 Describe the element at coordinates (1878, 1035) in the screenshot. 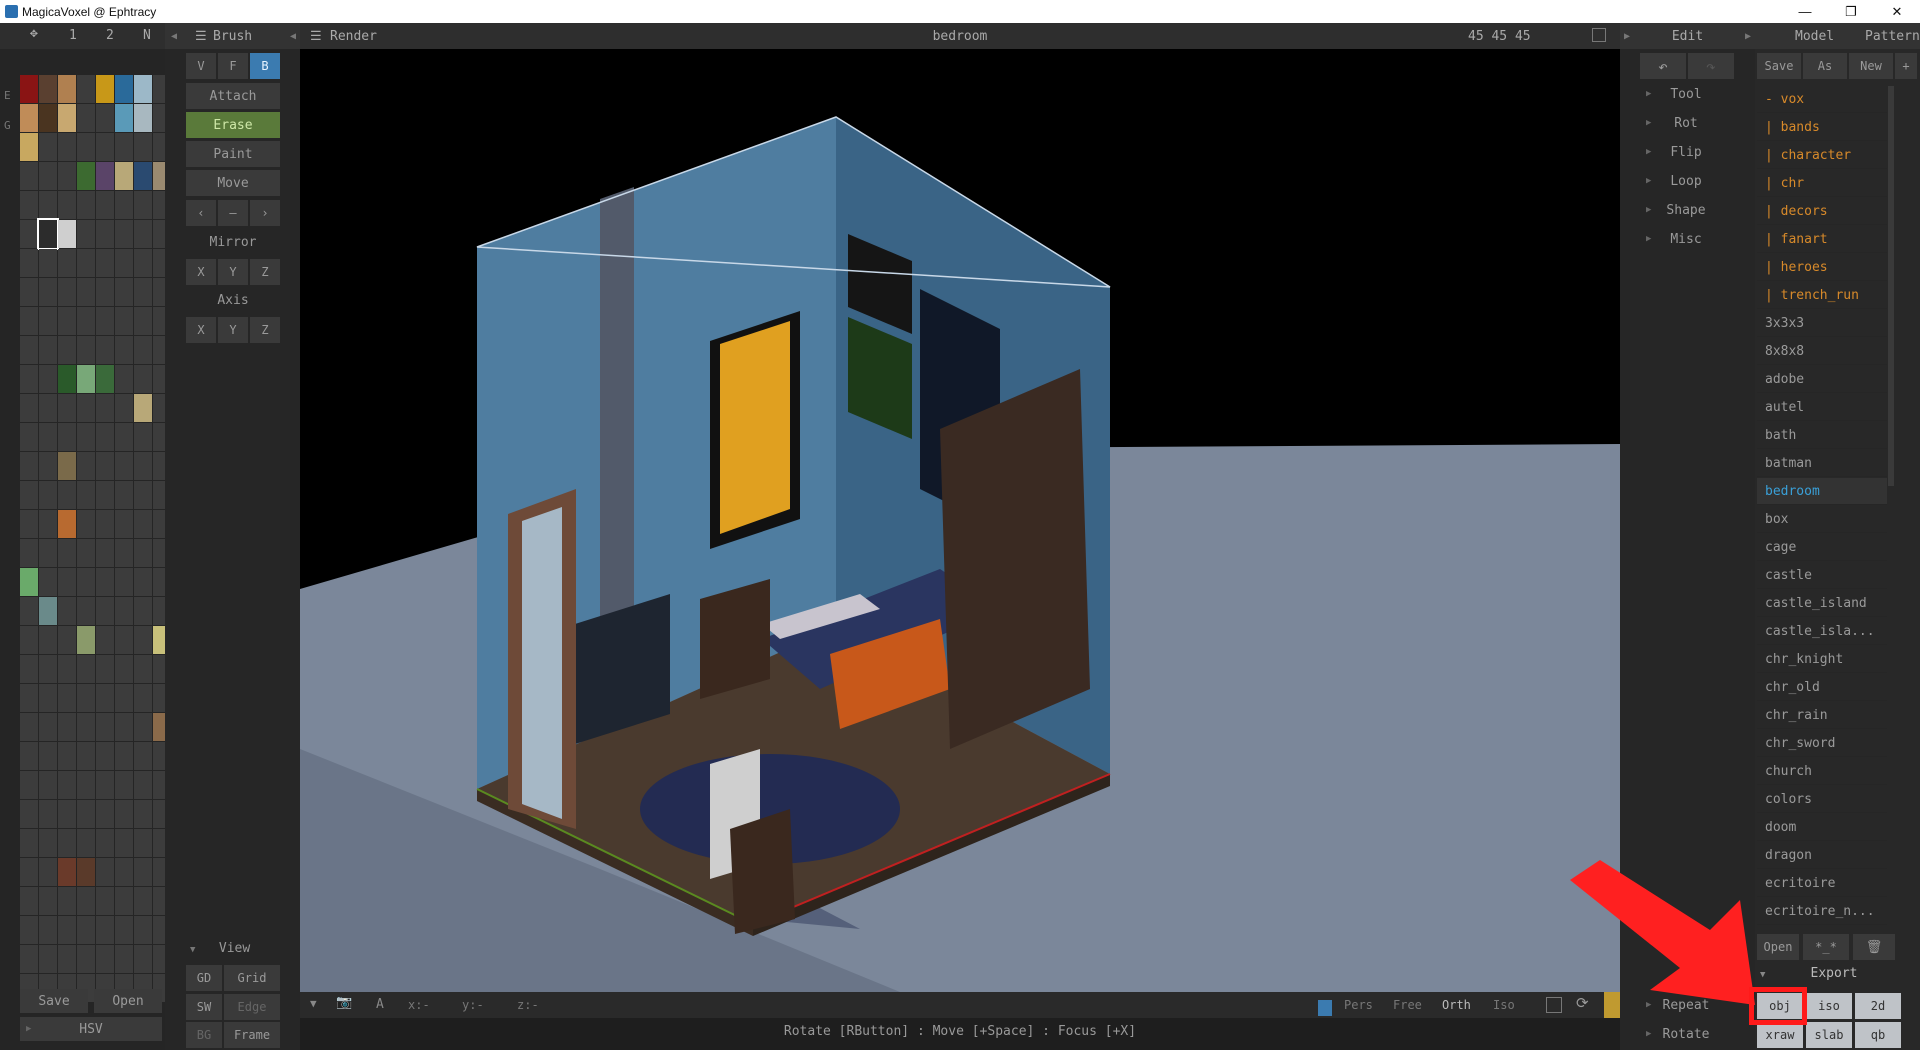

I see `export-qb-button: qb` at that location.